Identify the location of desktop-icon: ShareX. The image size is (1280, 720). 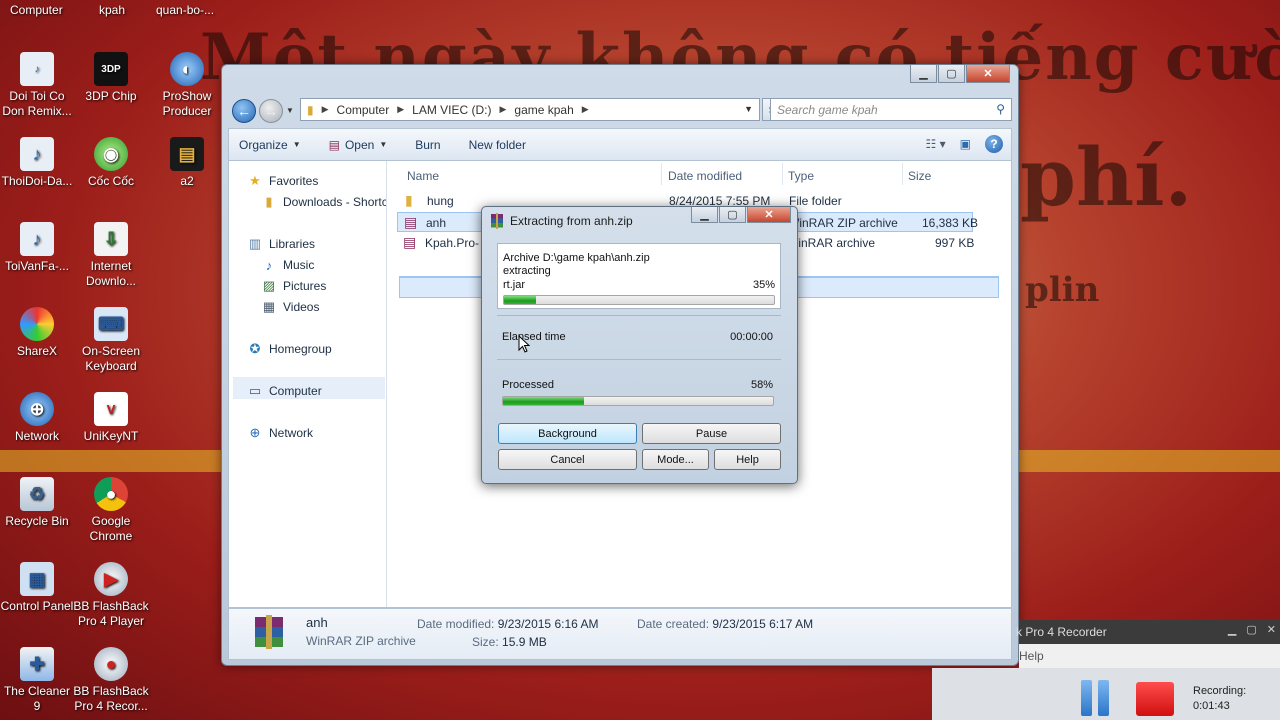
(37, 333).